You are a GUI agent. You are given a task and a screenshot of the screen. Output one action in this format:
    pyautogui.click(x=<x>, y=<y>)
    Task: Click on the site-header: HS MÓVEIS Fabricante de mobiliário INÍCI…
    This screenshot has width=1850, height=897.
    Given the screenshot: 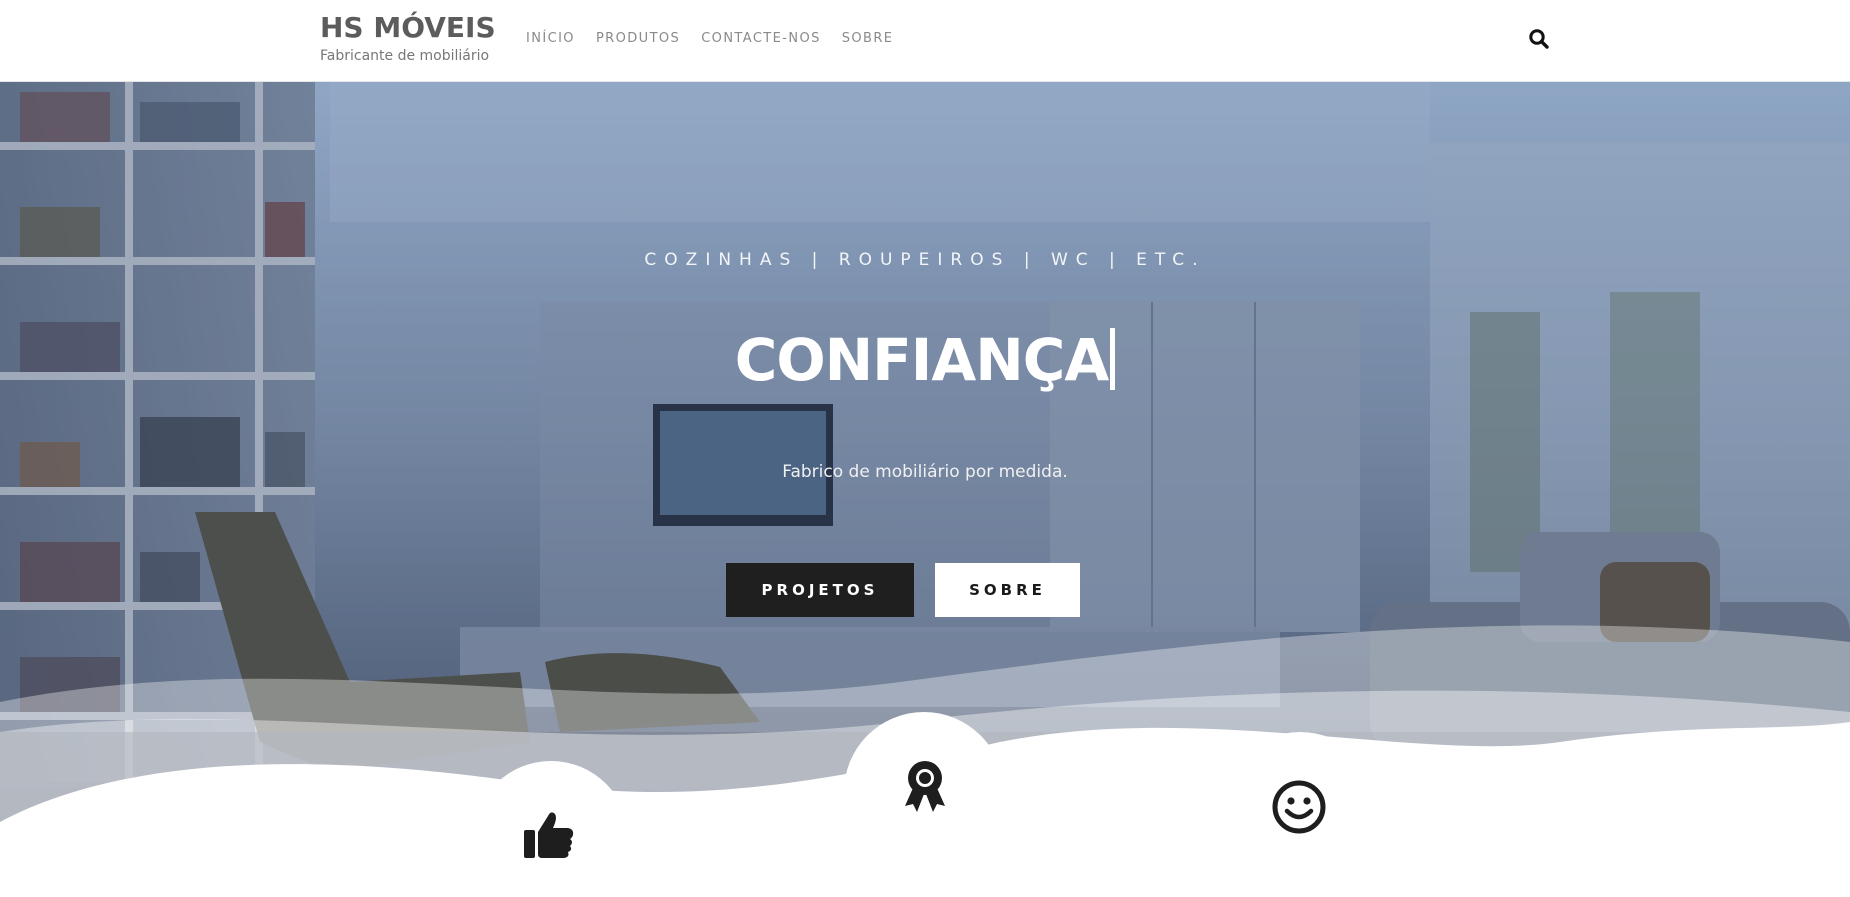 What is the action you would take?
    pyautogui.click(x=925, y=41)
    